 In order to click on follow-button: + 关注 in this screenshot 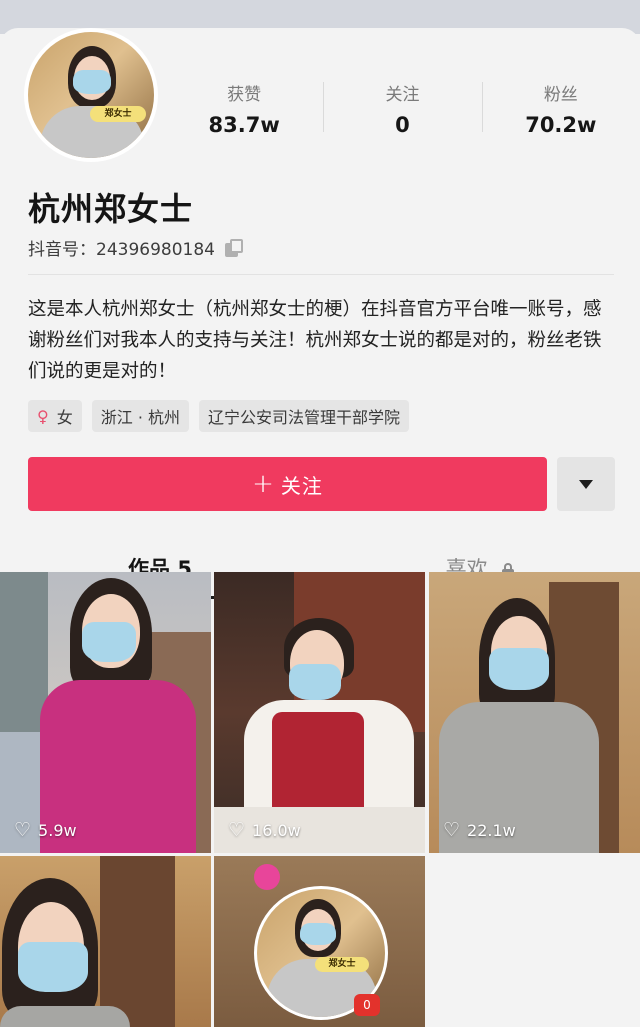, I will do `click(287, 484)`.